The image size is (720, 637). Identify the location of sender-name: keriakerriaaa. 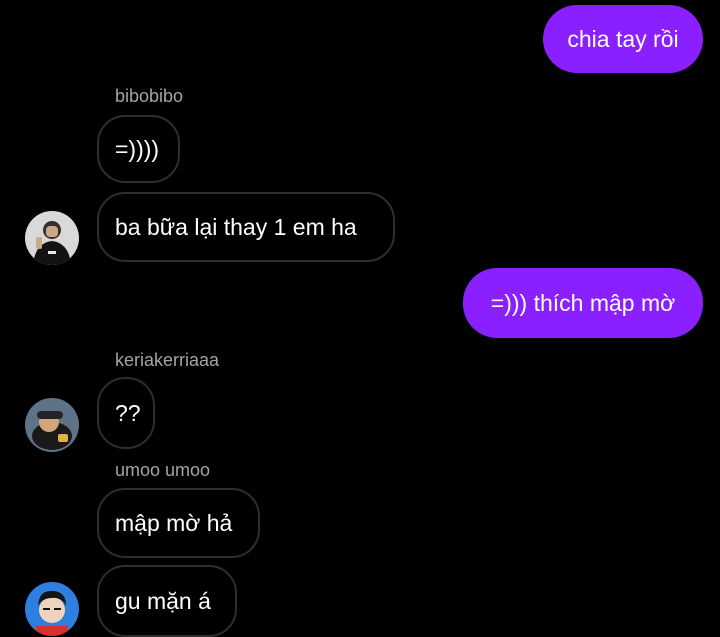
(167, 360).